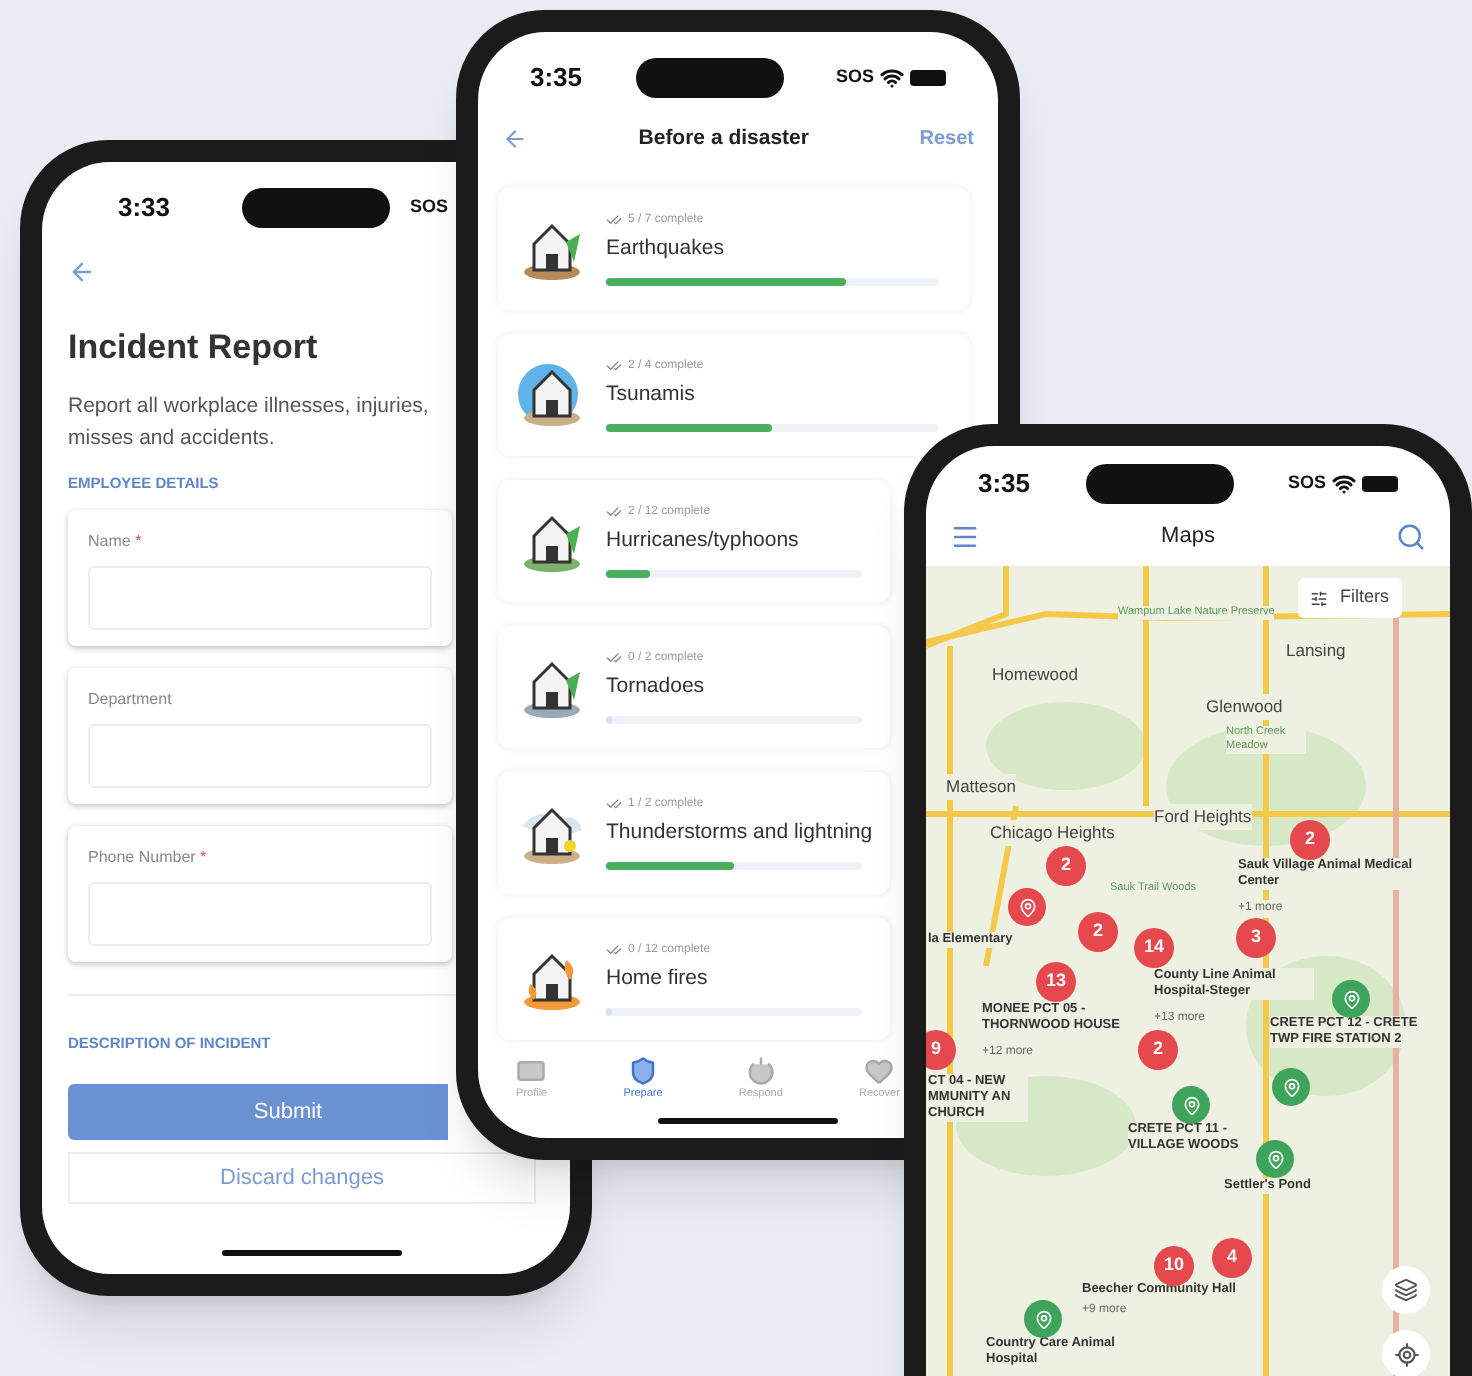  What do you see at coordinates (658, 978) in the screenshot?
I see `item-name: Home fires` at bounding box center [658, 978].